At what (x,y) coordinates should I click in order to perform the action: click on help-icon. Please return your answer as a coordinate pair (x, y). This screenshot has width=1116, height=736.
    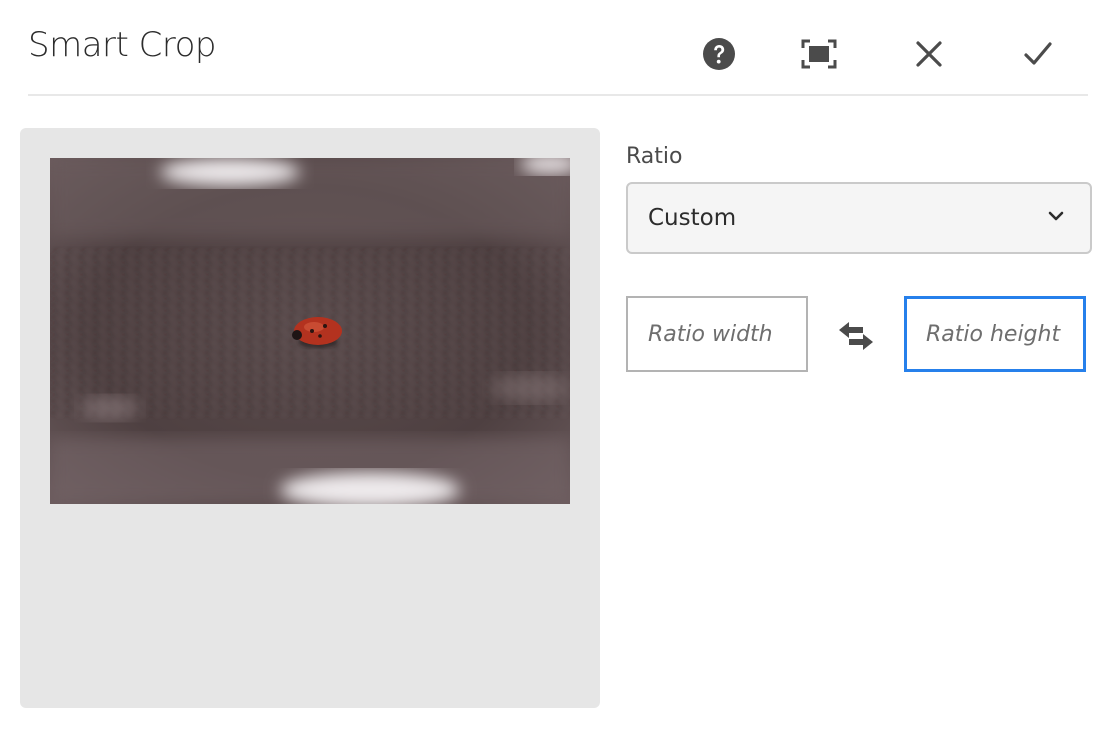
    Looking at the image, I should click on (719, 54).